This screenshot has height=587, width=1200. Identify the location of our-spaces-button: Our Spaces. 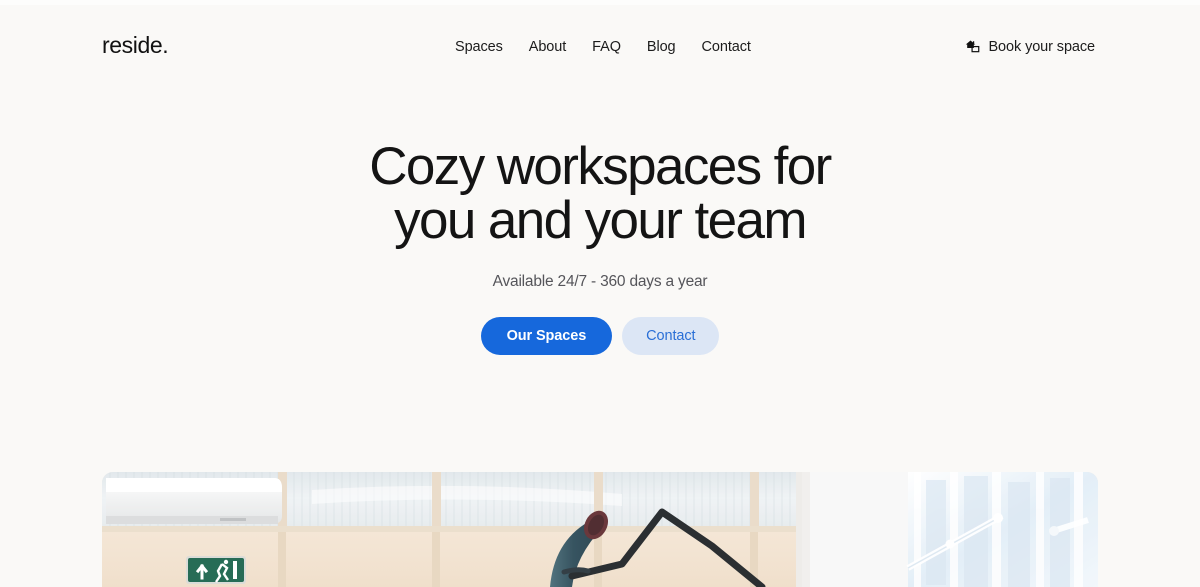
(546, 336).